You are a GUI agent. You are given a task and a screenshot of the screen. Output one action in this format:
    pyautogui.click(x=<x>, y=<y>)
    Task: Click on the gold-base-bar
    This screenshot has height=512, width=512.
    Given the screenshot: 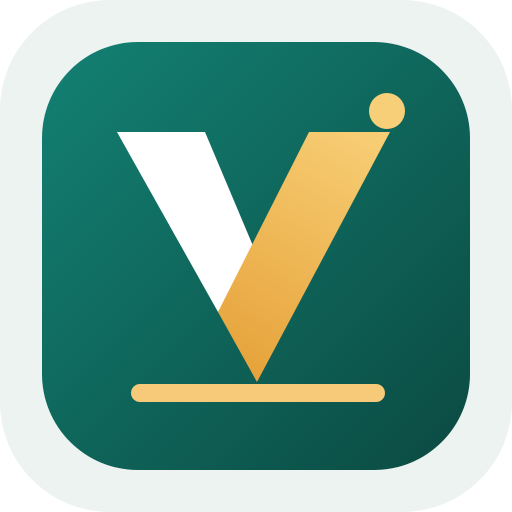 What is the action you would take?
    pyautogui.click(x=258, y=393)
    